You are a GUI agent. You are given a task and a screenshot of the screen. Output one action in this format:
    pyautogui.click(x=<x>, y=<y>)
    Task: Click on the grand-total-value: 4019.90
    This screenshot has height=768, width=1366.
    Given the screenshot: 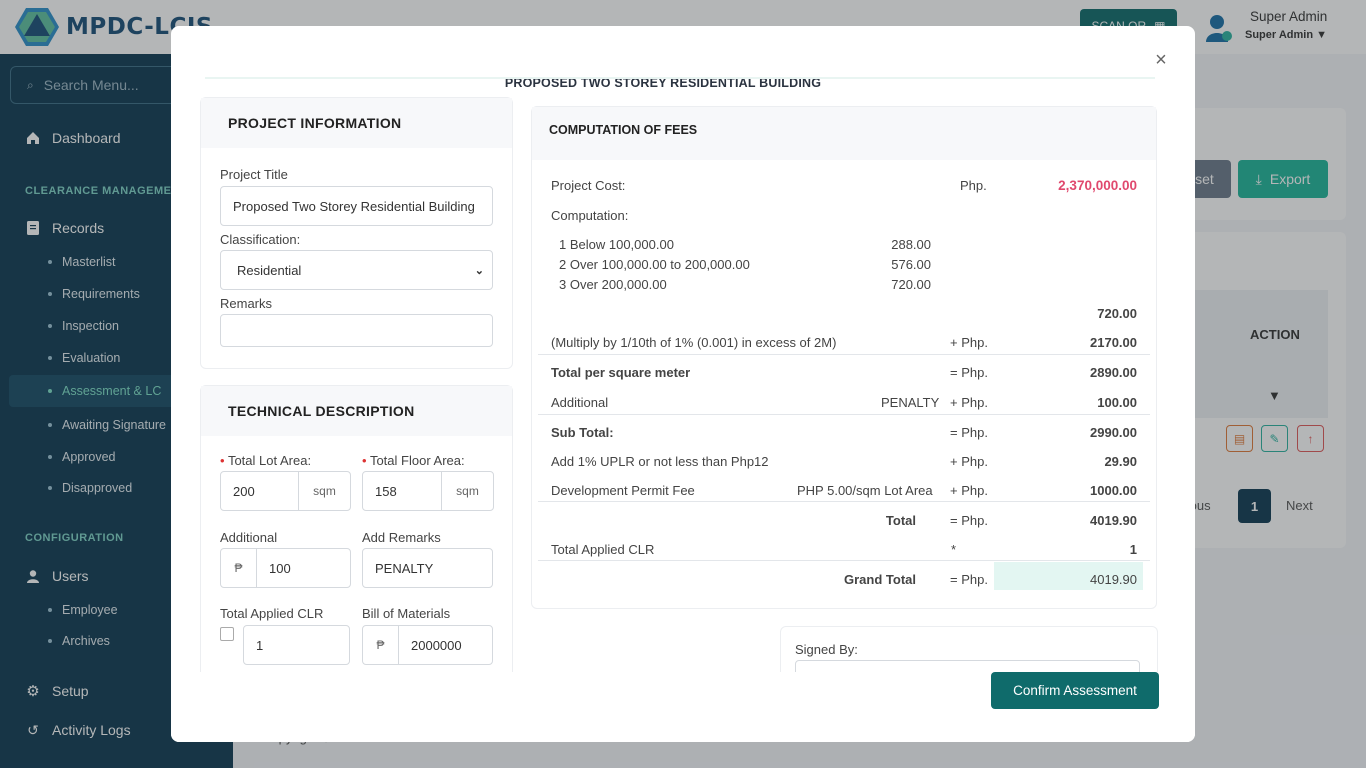 What is the action you would take?
    pyautogui.click(x=1113, y=579)
    